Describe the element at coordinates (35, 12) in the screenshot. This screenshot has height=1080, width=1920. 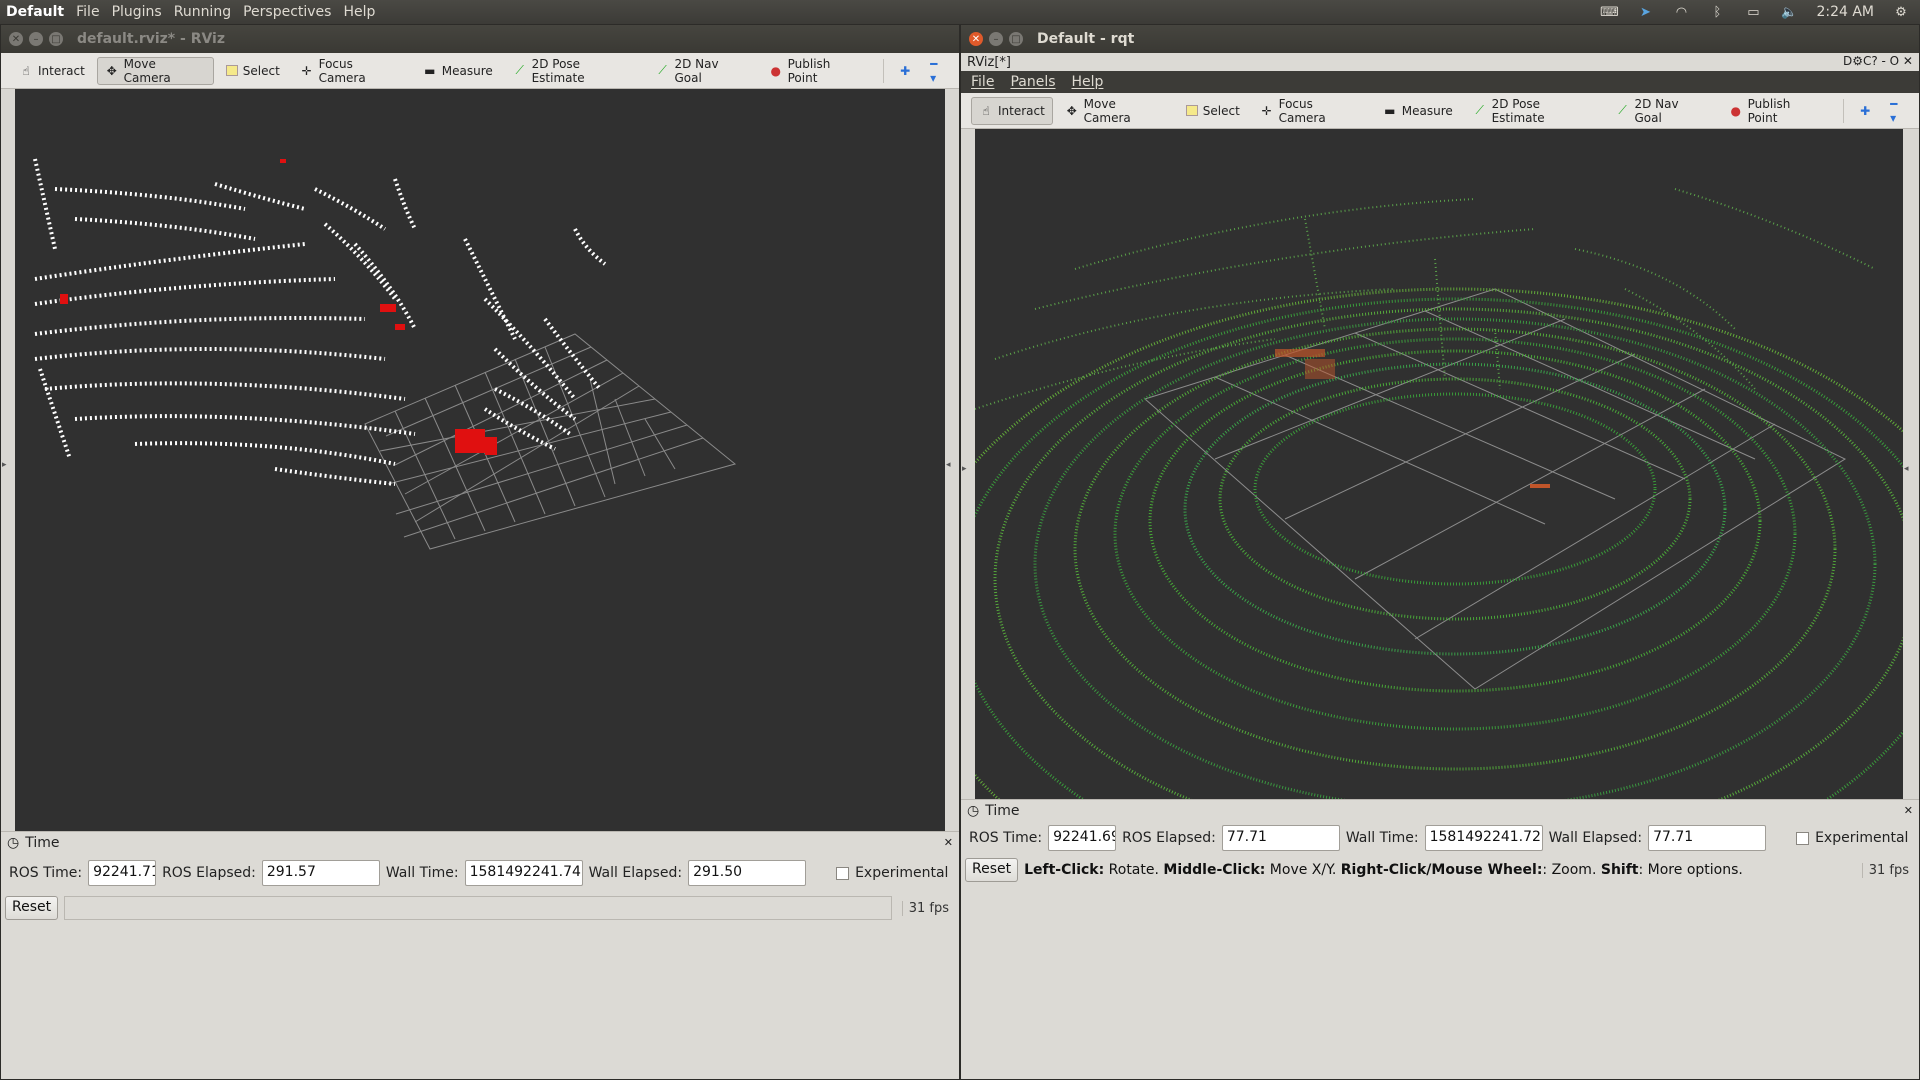
I see `app-name: Default` at that location.